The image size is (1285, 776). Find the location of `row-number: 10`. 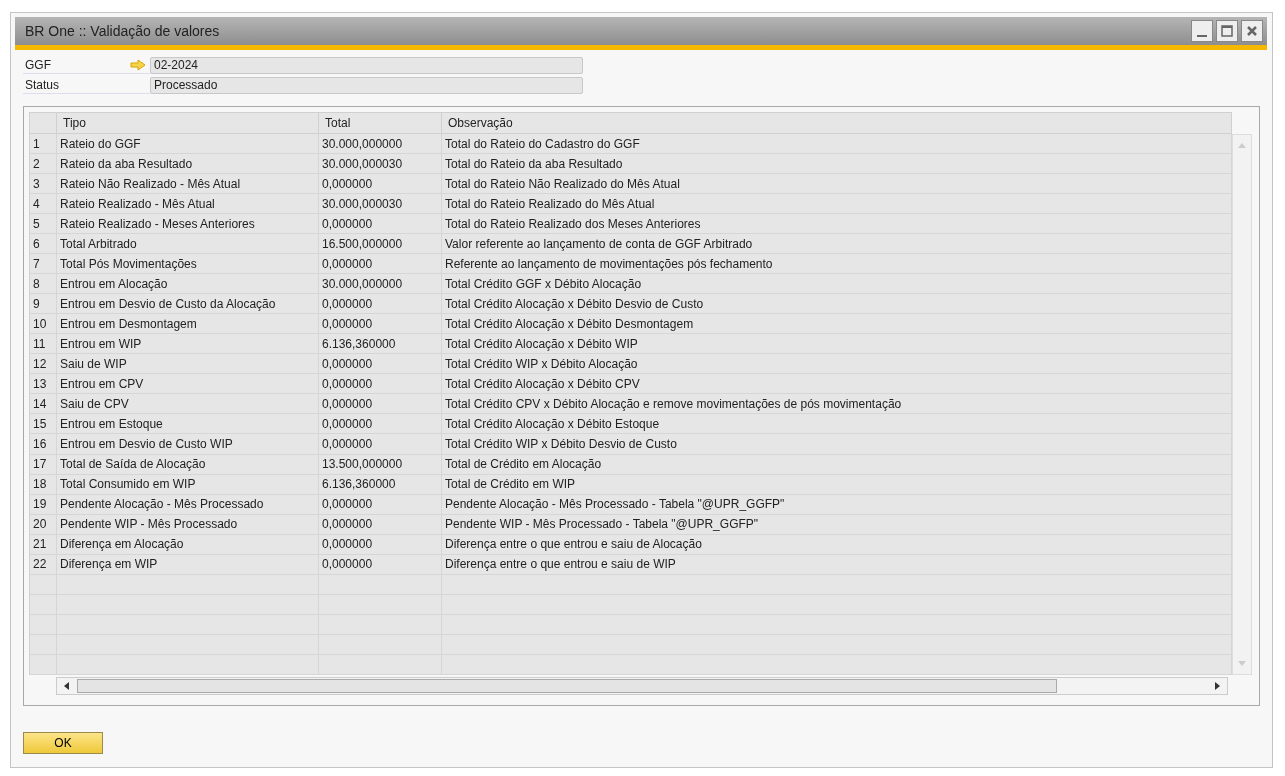

row-number: 10 is located at coordinates (43, 323).